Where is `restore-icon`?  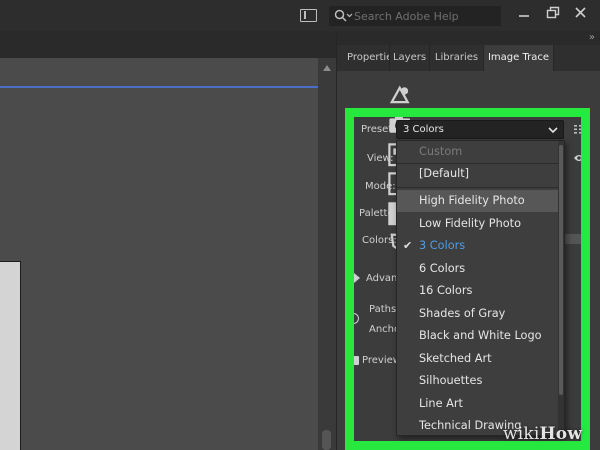 restore-icon is located at coordinates (553, 13).